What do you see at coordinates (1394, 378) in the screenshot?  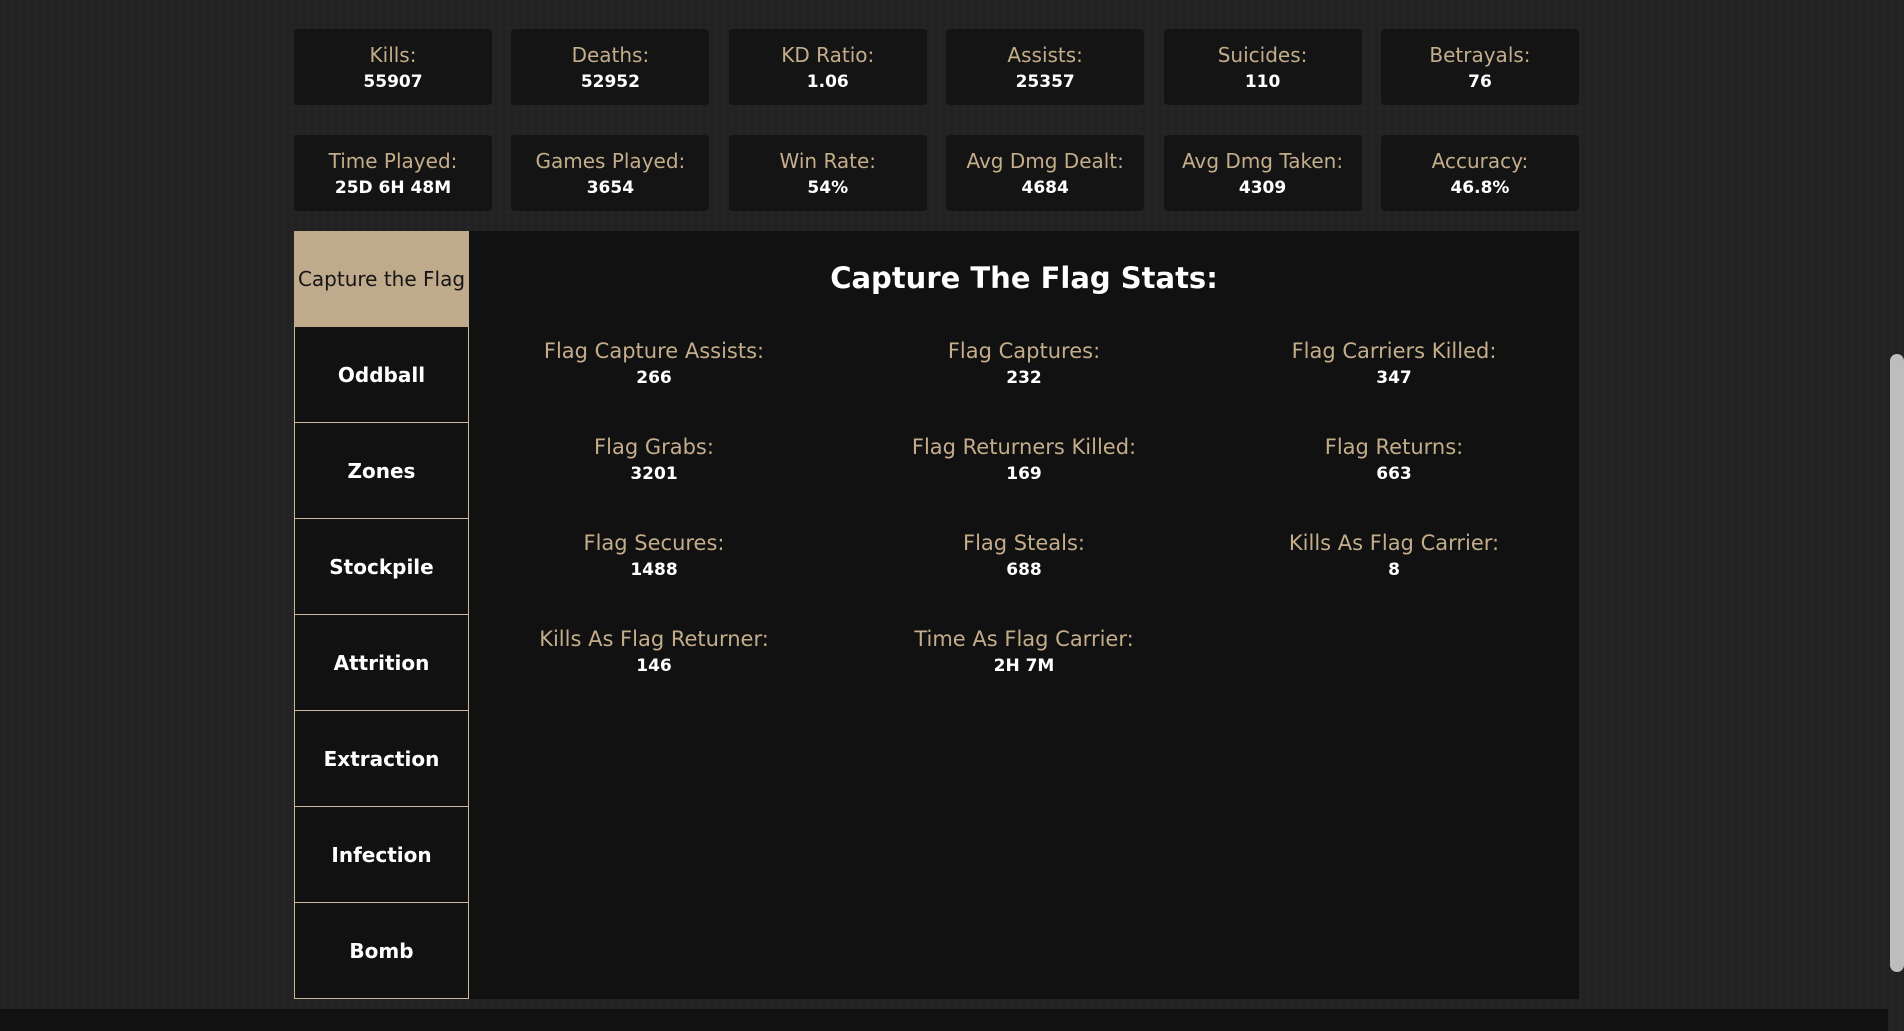 I see `stat-value: 347` at bounding box center [1394, 378].